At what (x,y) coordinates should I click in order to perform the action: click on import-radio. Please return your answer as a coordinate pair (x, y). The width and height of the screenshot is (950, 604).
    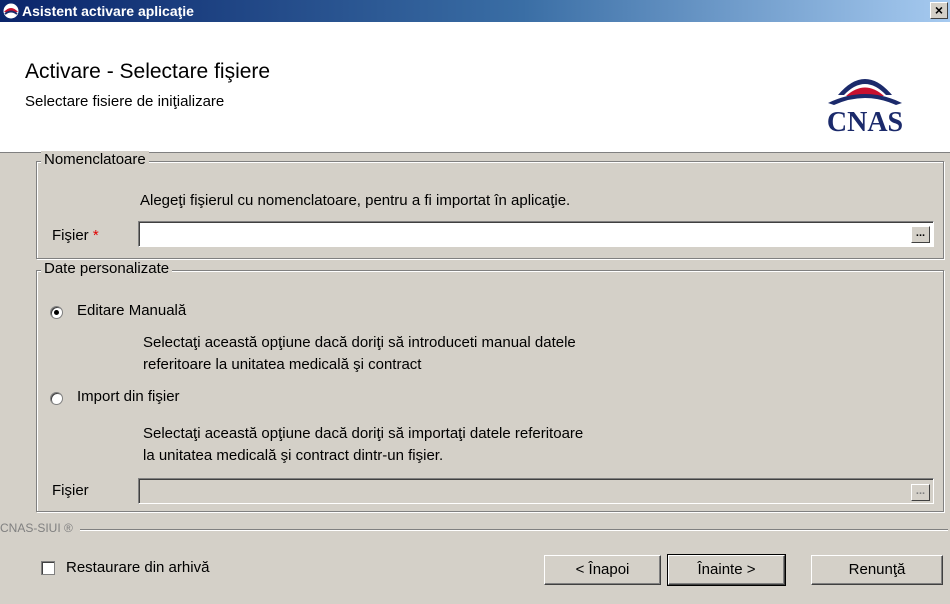
    Looking at the image, I should click on (56, 398).